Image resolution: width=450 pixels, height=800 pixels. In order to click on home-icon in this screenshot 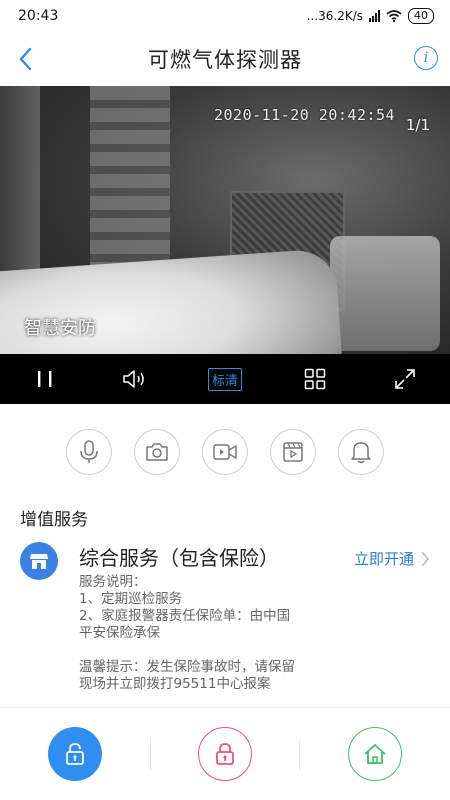, I will do `click(375, 754)`.